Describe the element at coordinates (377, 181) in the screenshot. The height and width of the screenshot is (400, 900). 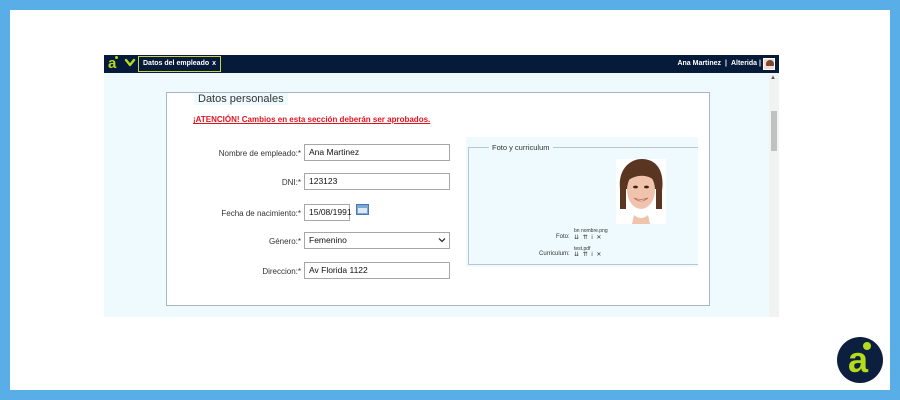
I see `dni-input: 123123` at that location.